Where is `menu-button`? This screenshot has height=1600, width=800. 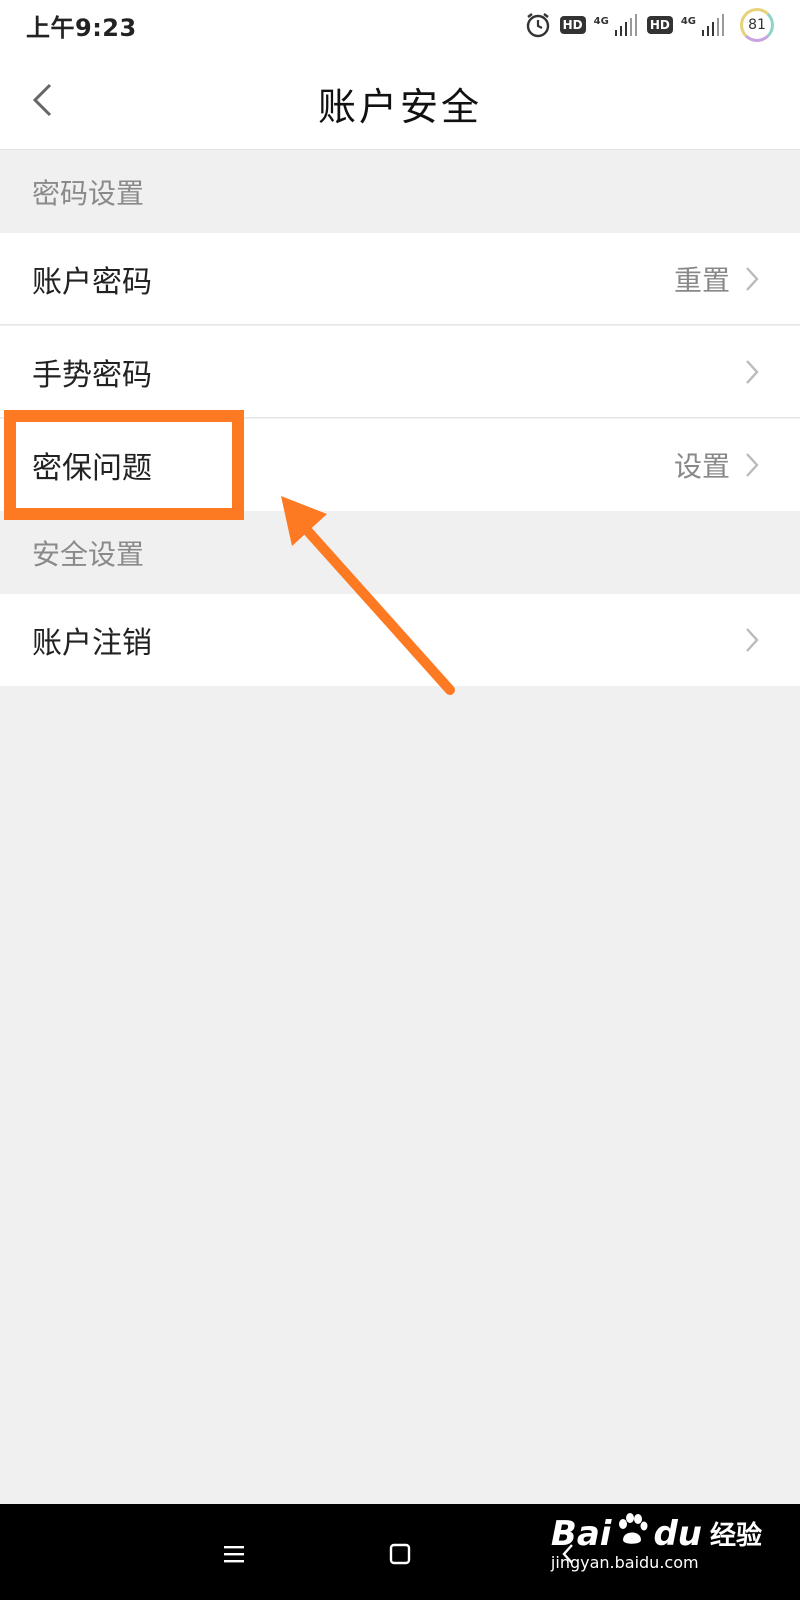
menu-button is located at coordinates (234, 1554).